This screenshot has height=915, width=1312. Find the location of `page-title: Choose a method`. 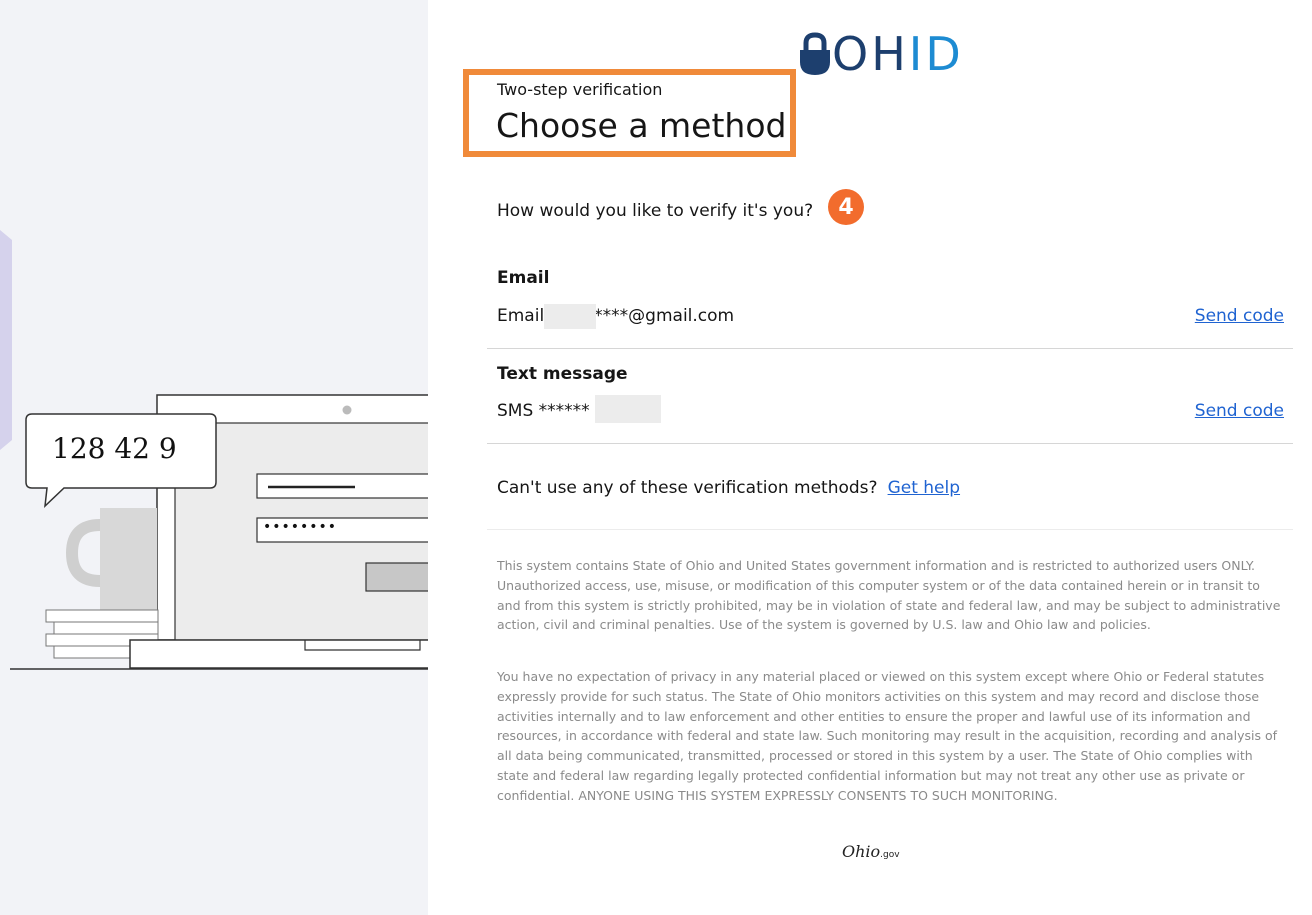

page-title: Choose a method is located at coordinates (641, 125).